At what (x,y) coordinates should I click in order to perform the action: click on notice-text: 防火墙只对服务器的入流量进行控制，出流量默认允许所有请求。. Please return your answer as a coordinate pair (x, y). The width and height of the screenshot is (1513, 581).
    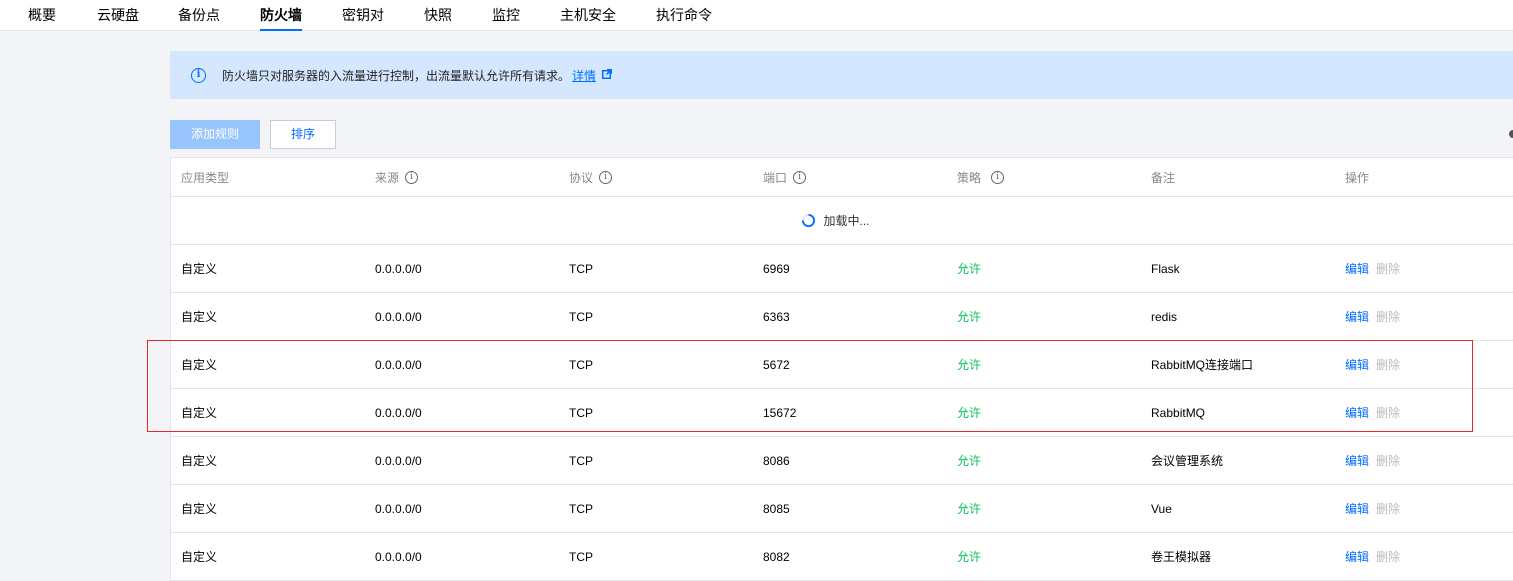
    Looking at the image, I should click on (396, 75).